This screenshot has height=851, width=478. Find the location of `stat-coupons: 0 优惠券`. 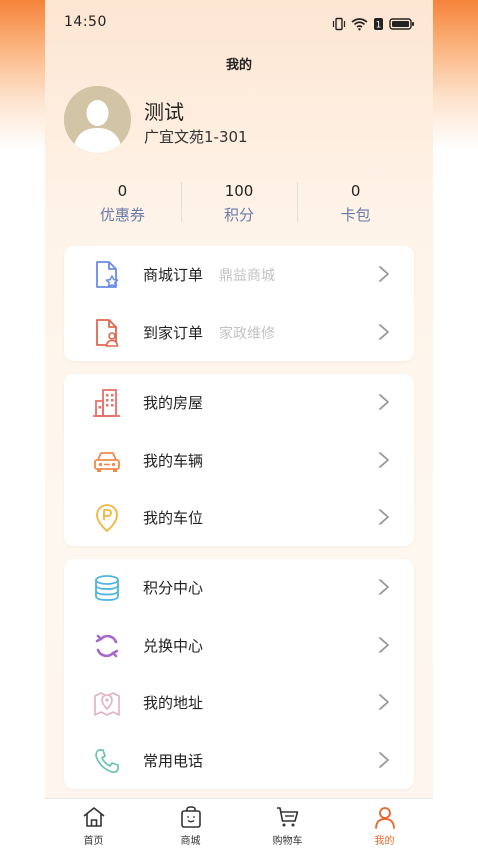

stat-coupons: 0 优惠券 is located at coordinates (122, 203).